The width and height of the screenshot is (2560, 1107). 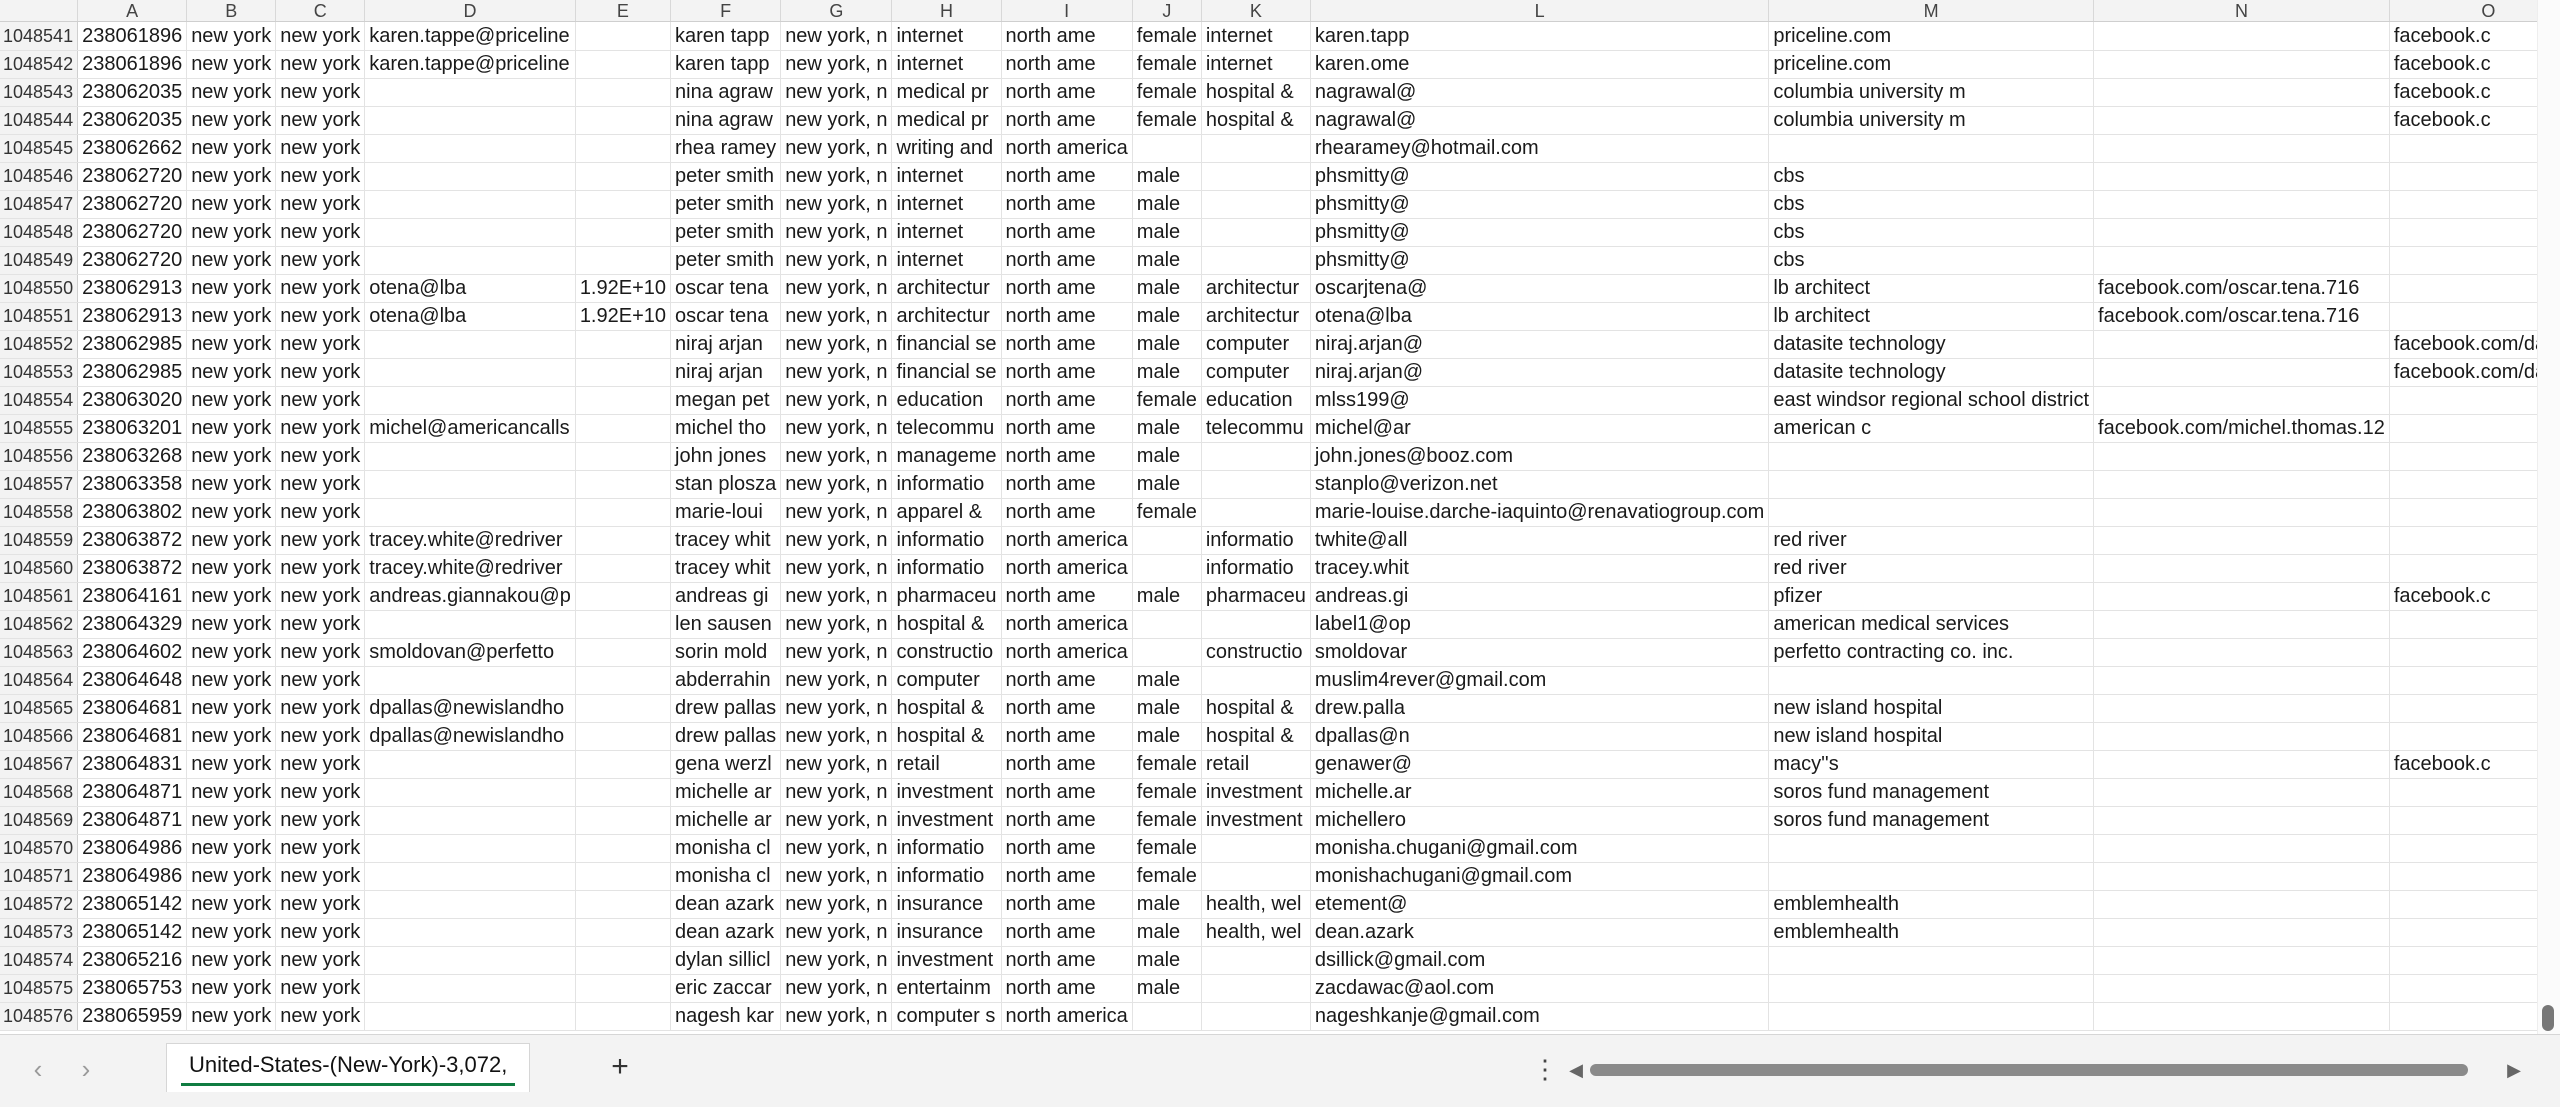 What do you see at coordinates (132, 120) in the screenshot?
I see `cell-a: 238062035` at bounding box center [132, 120].